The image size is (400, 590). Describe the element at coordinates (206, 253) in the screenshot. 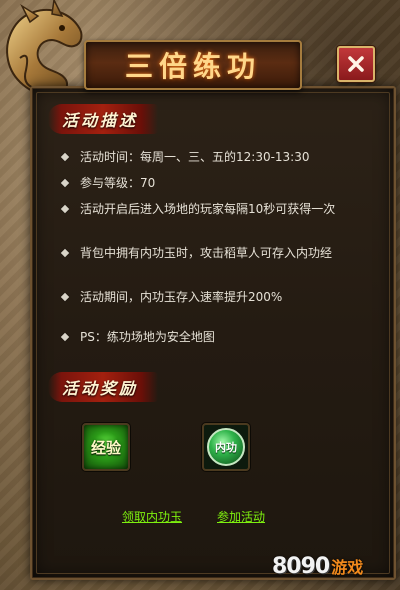

I see `list-item-text: 背包中拥有内功玉时，攻击稻草人可存入内功经` at that location.